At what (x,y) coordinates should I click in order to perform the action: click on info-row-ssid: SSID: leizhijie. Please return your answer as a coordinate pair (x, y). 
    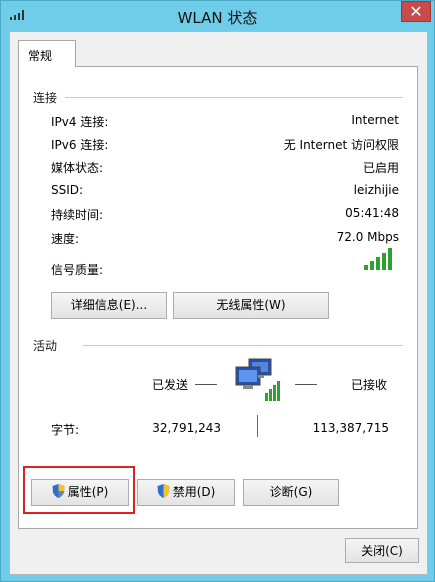
    Looking at the image, I should click on (225, 192).